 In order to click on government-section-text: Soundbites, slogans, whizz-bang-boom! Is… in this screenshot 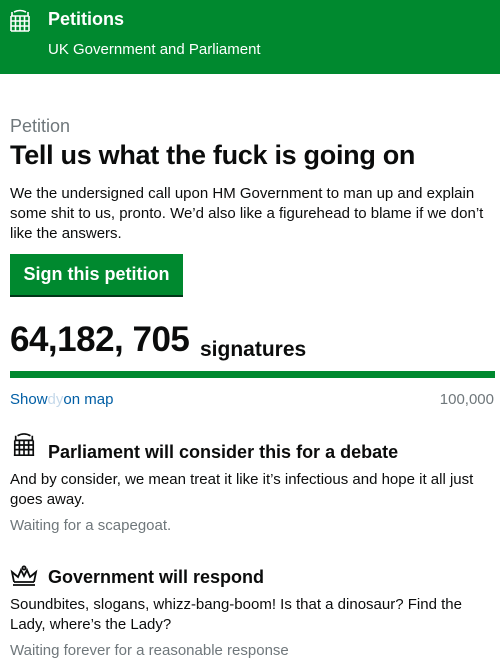, I will do `click(236, 614)`.